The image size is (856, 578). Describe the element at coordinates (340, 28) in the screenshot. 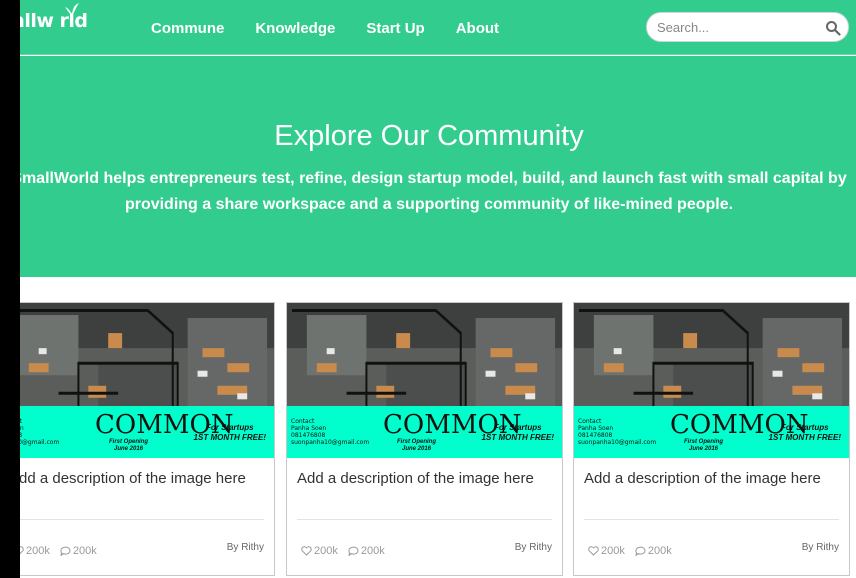

I see `main-nav: Commune Knowledge Start Up About` at that location.